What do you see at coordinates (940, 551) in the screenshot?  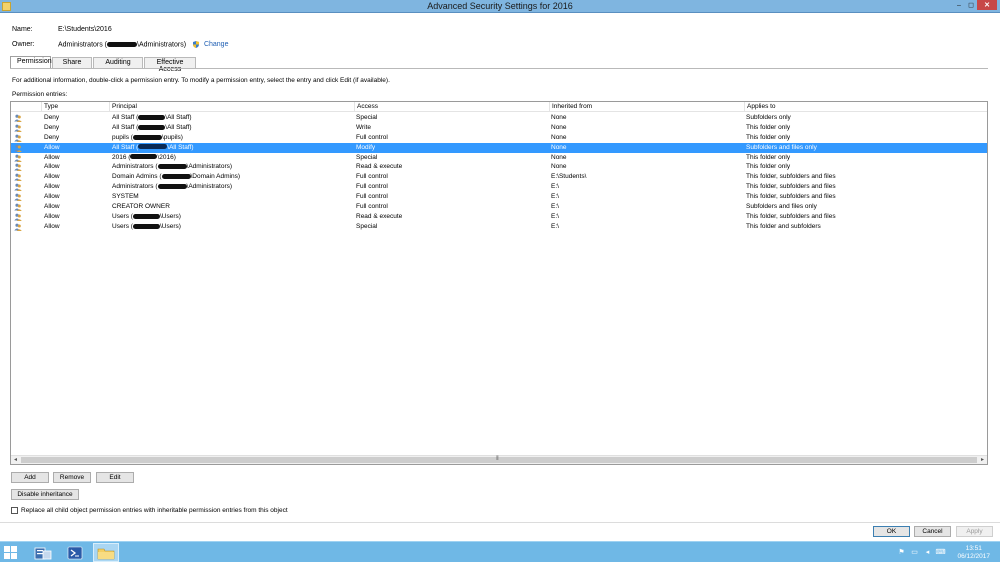 I see `keyboard-icon: ⌨` at bounding box center [940, 551].